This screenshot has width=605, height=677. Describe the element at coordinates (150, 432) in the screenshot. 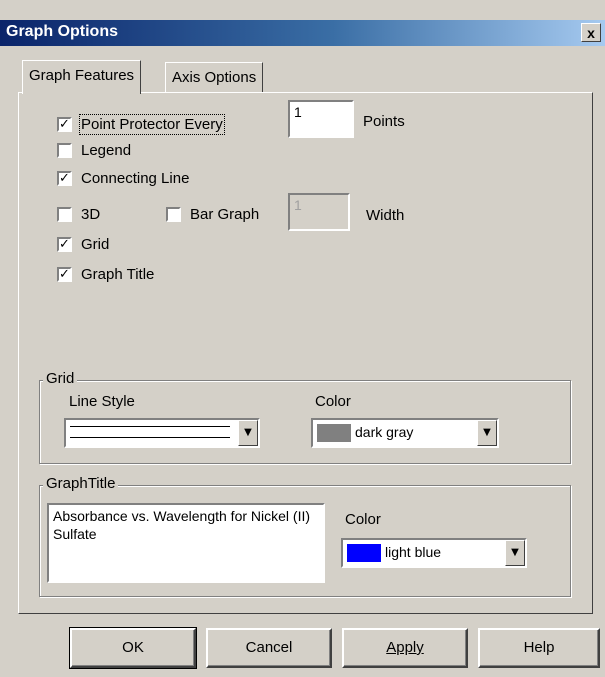

I see `line-style-preview` at that location.